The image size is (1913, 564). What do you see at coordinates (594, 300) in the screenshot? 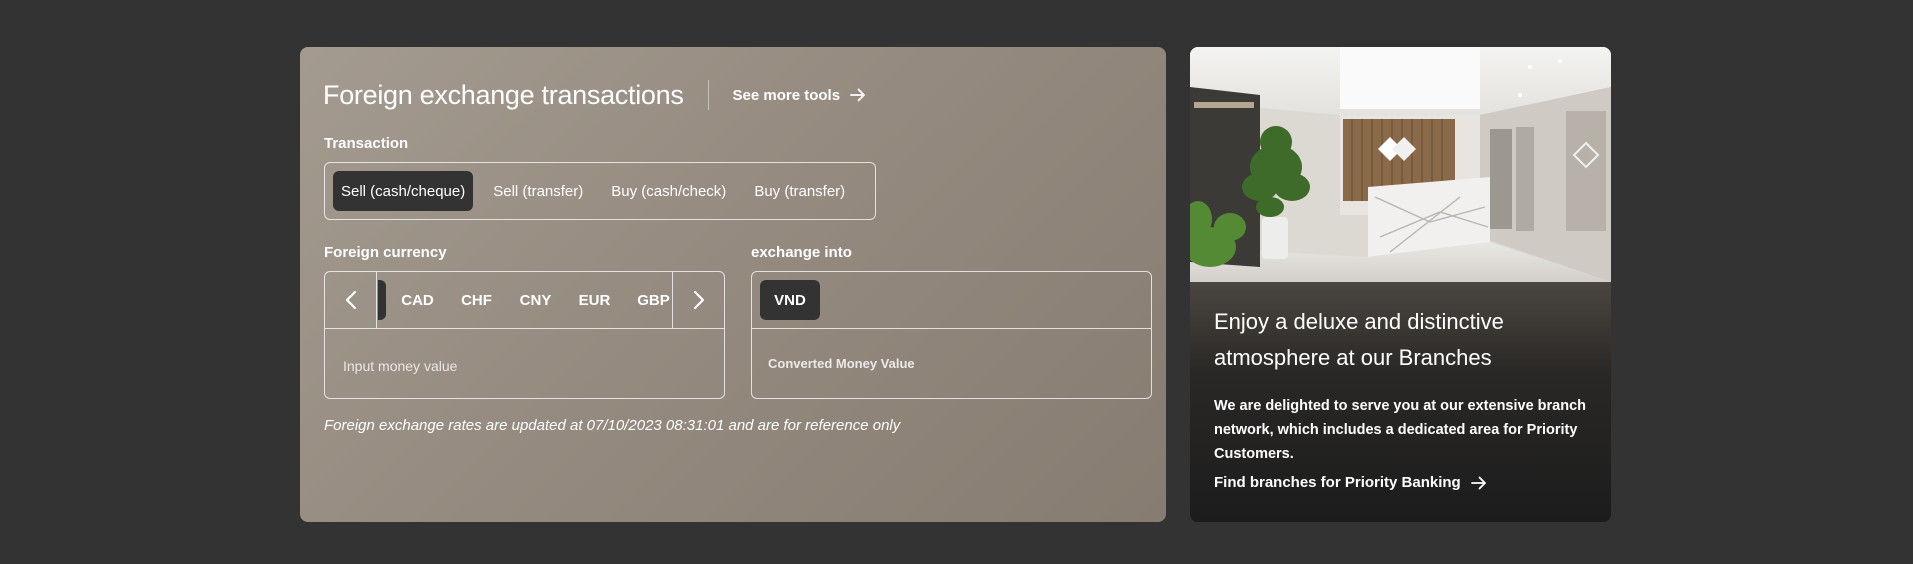
I see `currency-eur: EUR` at bounding box center [594, 300].